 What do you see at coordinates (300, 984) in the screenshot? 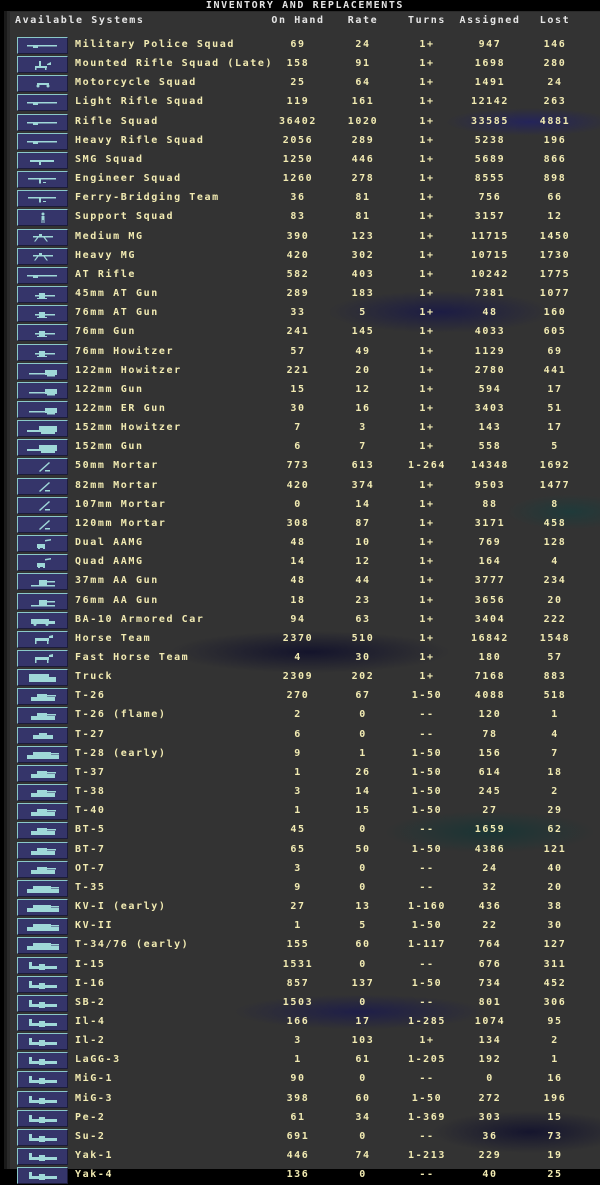
I see `table-row: I-16 857 137 1-50 734 452` at bounding box center [300, 984].